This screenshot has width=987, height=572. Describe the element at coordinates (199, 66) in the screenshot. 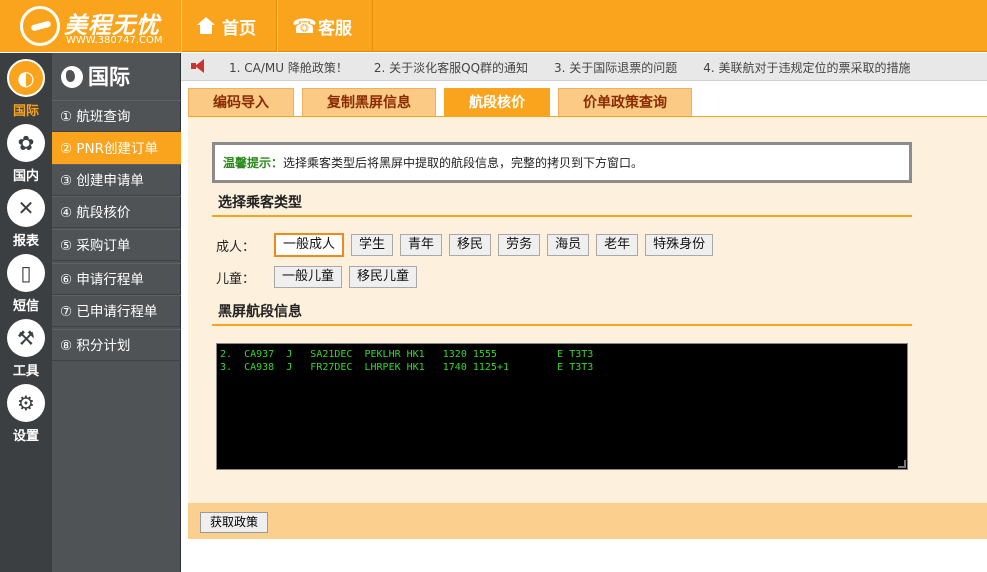

I see `megaphone-icon` at that location.